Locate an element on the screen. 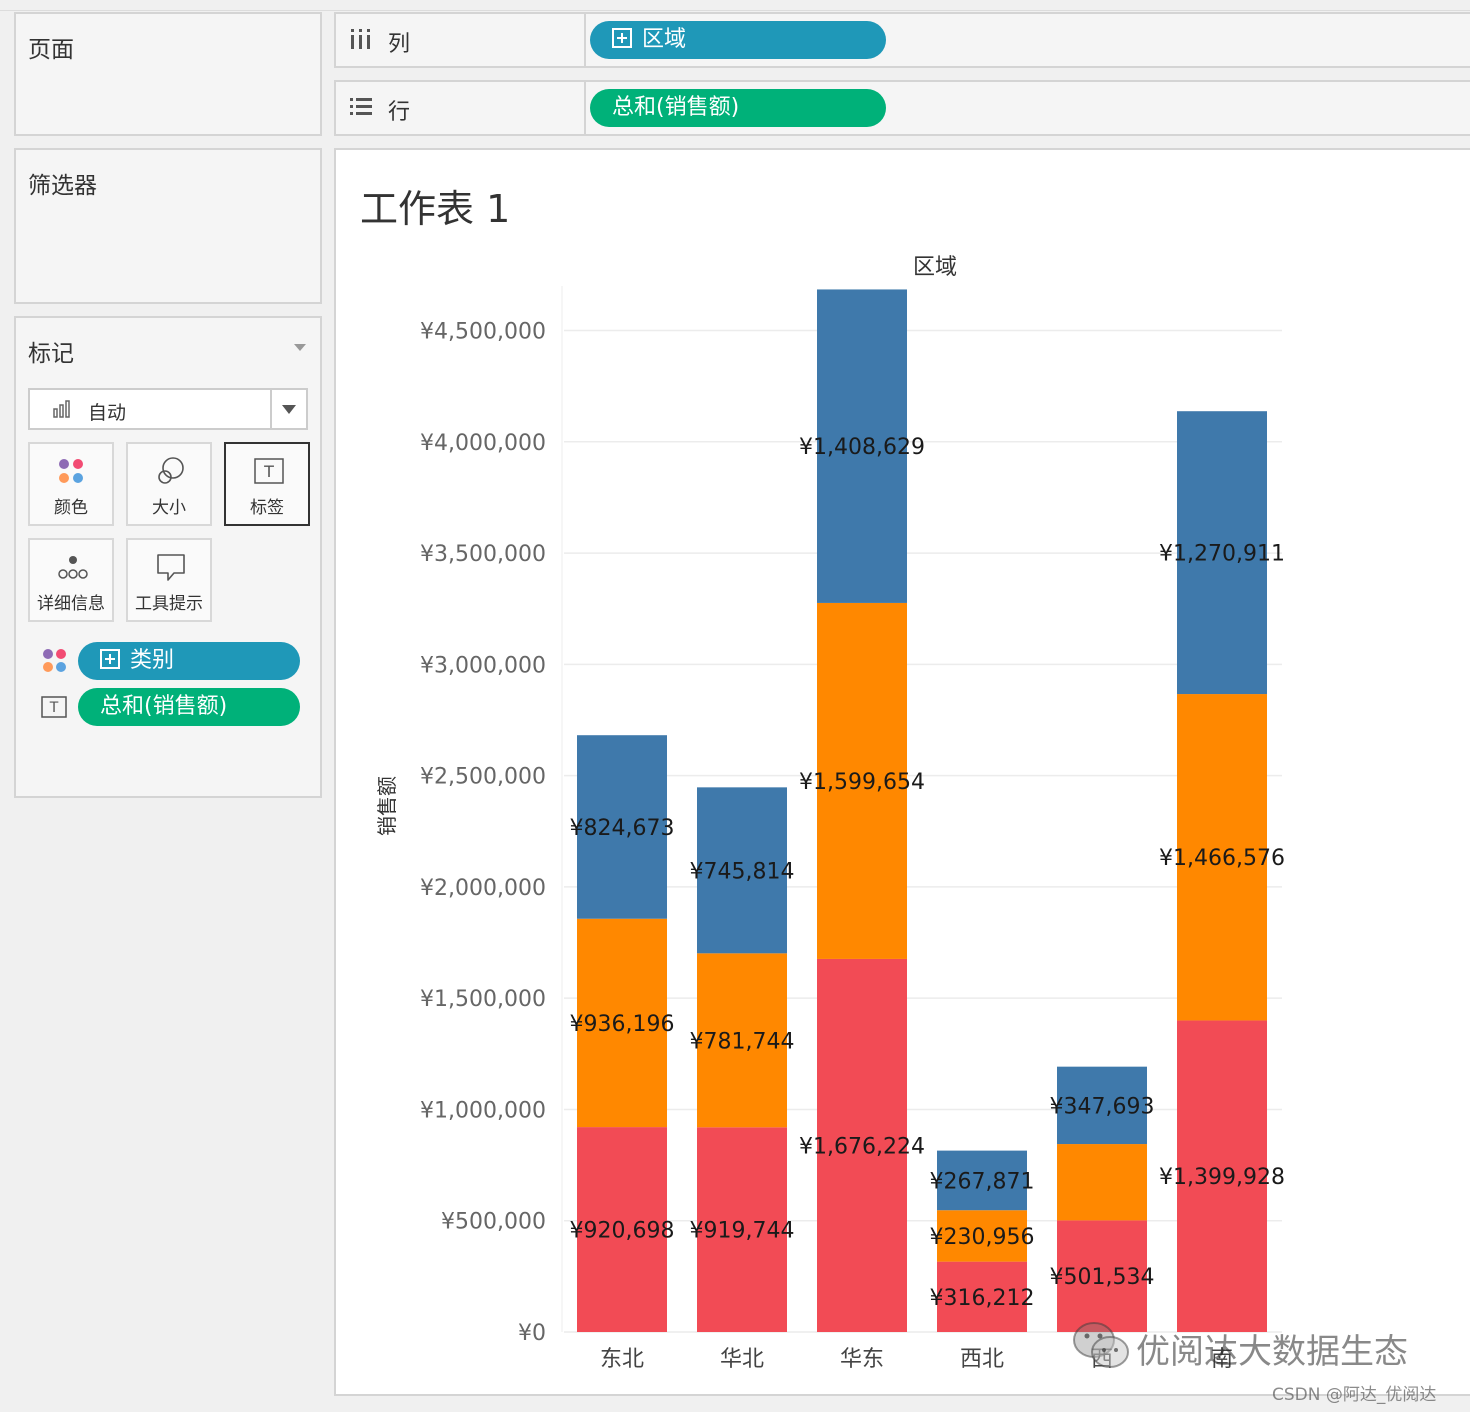 The image size is (1470, 1412). region-column-pill: 区域 is located at coordinates (738, 40).